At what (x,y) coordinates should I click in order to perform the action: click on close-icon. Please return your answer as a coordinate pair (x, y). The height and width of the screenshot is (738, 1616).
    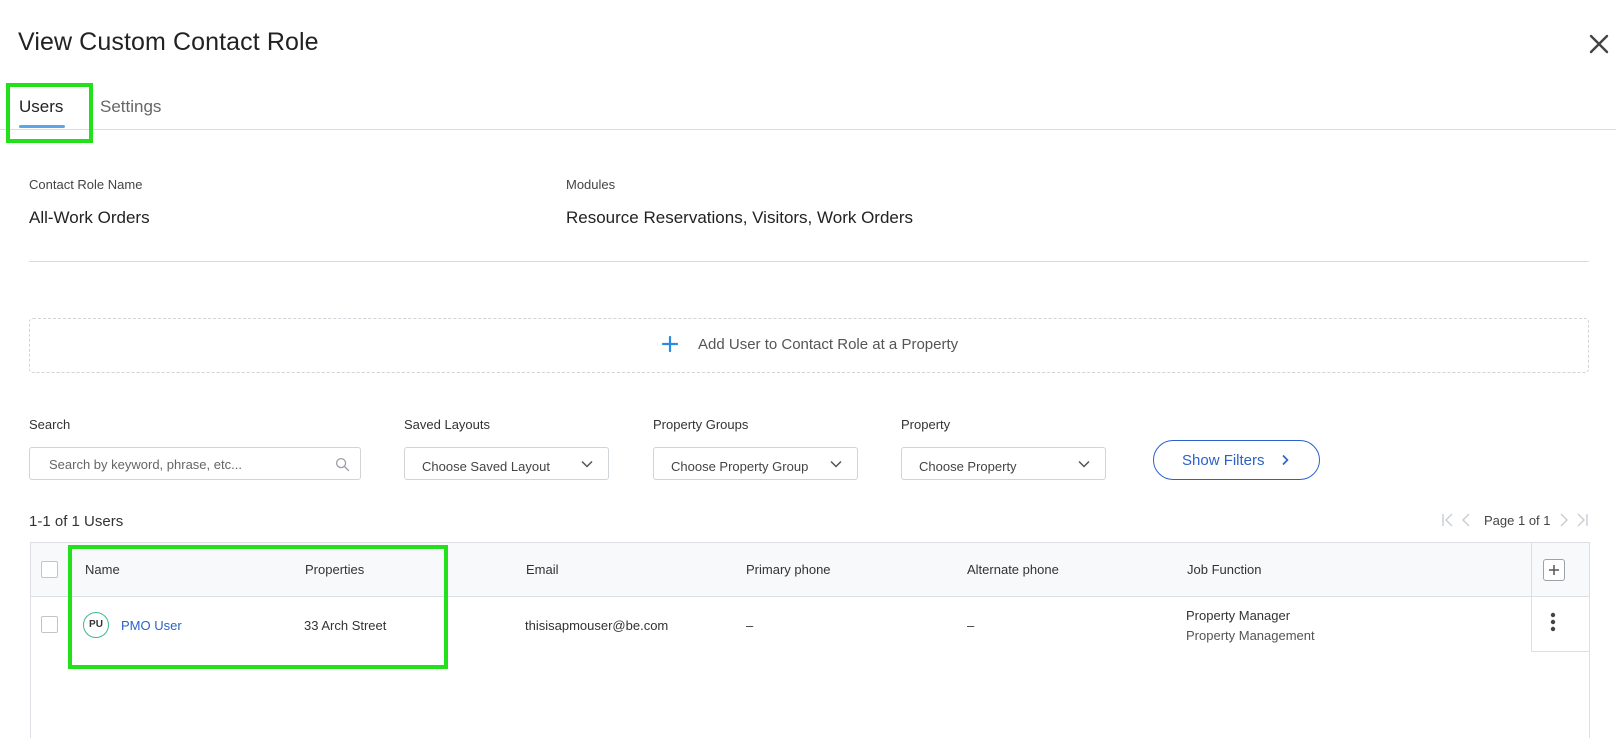
    Looking at the image, I should click on (1599, 44).